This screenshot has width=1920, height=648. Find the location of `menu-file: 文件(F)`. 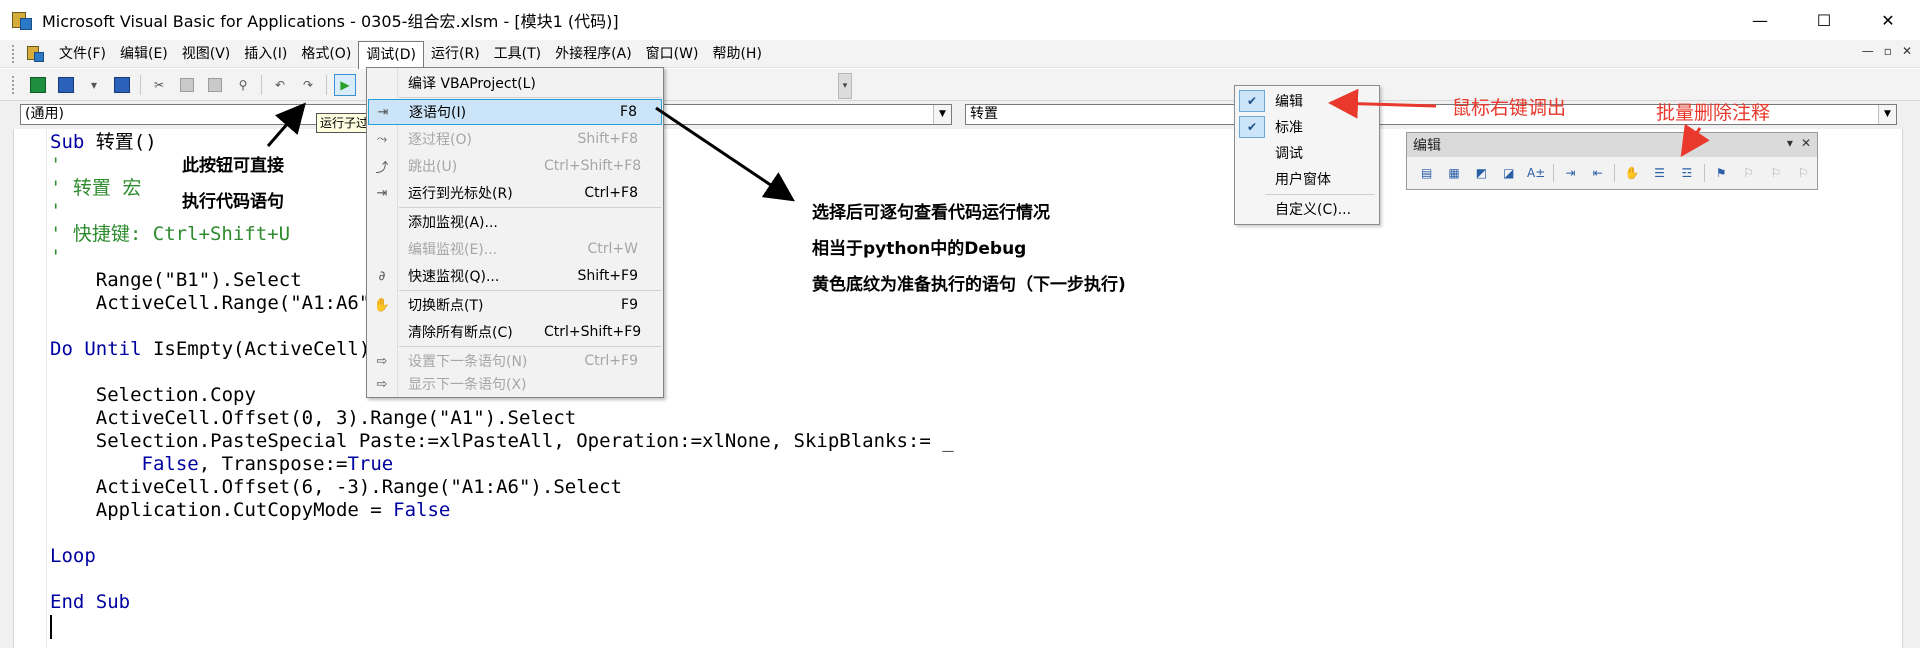

menu-file: 文件(F) is located at coordinates (82, 54).